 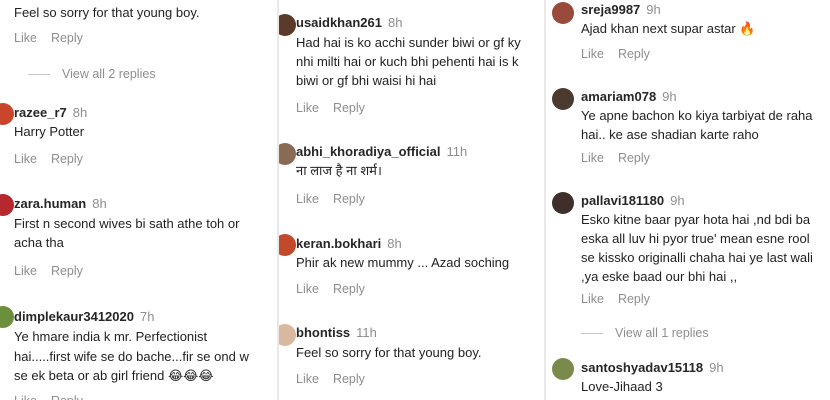 What do you see at coordinates (39, 242) in the screenshot?
I see `comment-text: acha tha` at bounding box center [39, 242].